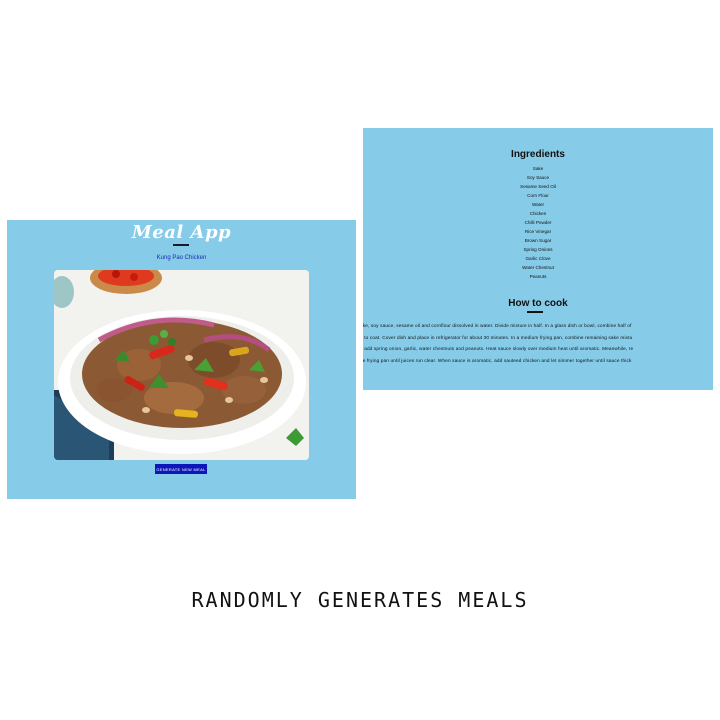 The image size is (720, 720). I want to click on ingredients-heading: Ingredients, so click(538, 154).